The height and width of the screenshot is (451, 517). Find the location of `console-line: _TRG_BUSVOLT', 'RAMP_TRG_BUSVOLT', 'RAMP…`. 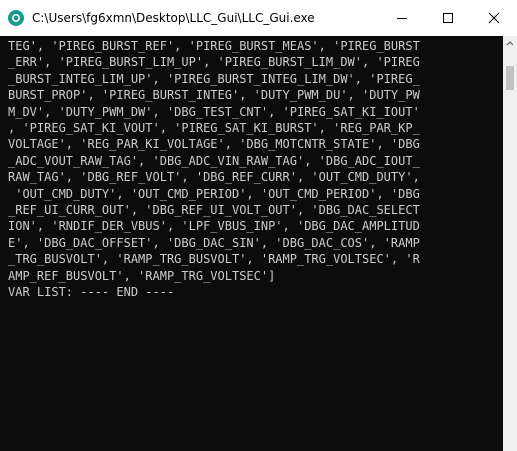

console-line: _TRG_BUSVOLT', 'RAMP_TRG_BUSVOLT', 'RAMP… is located at coordinates (214, 259).